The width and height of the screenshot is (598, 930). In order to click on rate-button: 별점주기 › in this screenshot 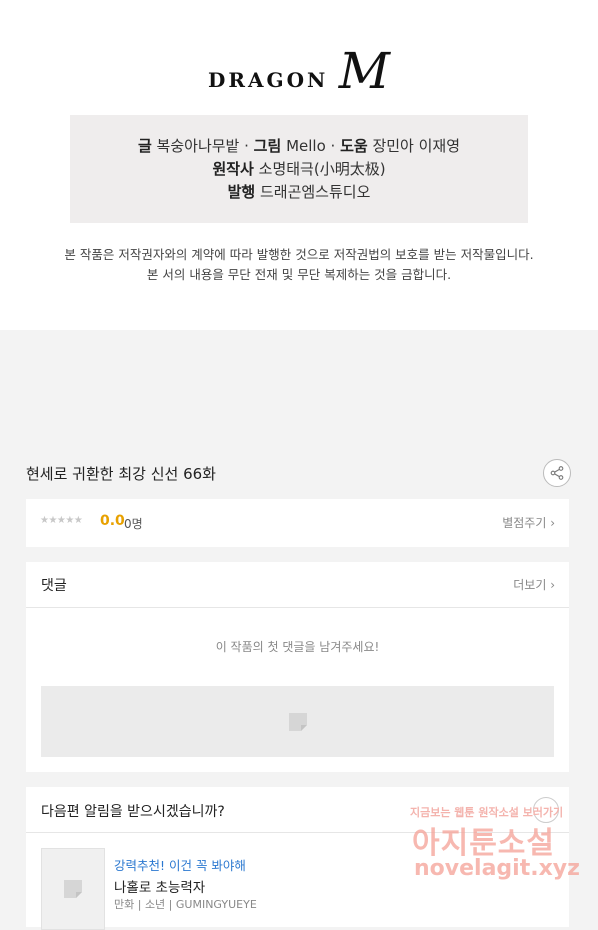, I will do `click(528, 522)`.